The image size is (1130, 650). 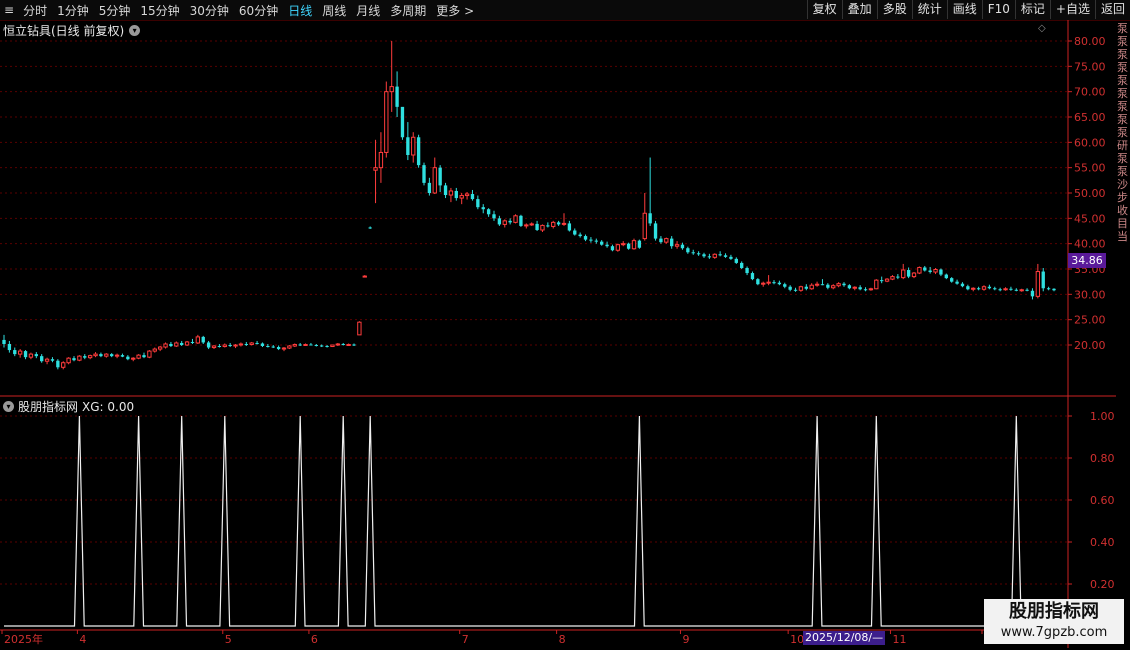 What do you see at coordinates (1102, 542) in the screenshot?
I see `indicator-tick-label: 0.40` at bounding box center [1102, 542].